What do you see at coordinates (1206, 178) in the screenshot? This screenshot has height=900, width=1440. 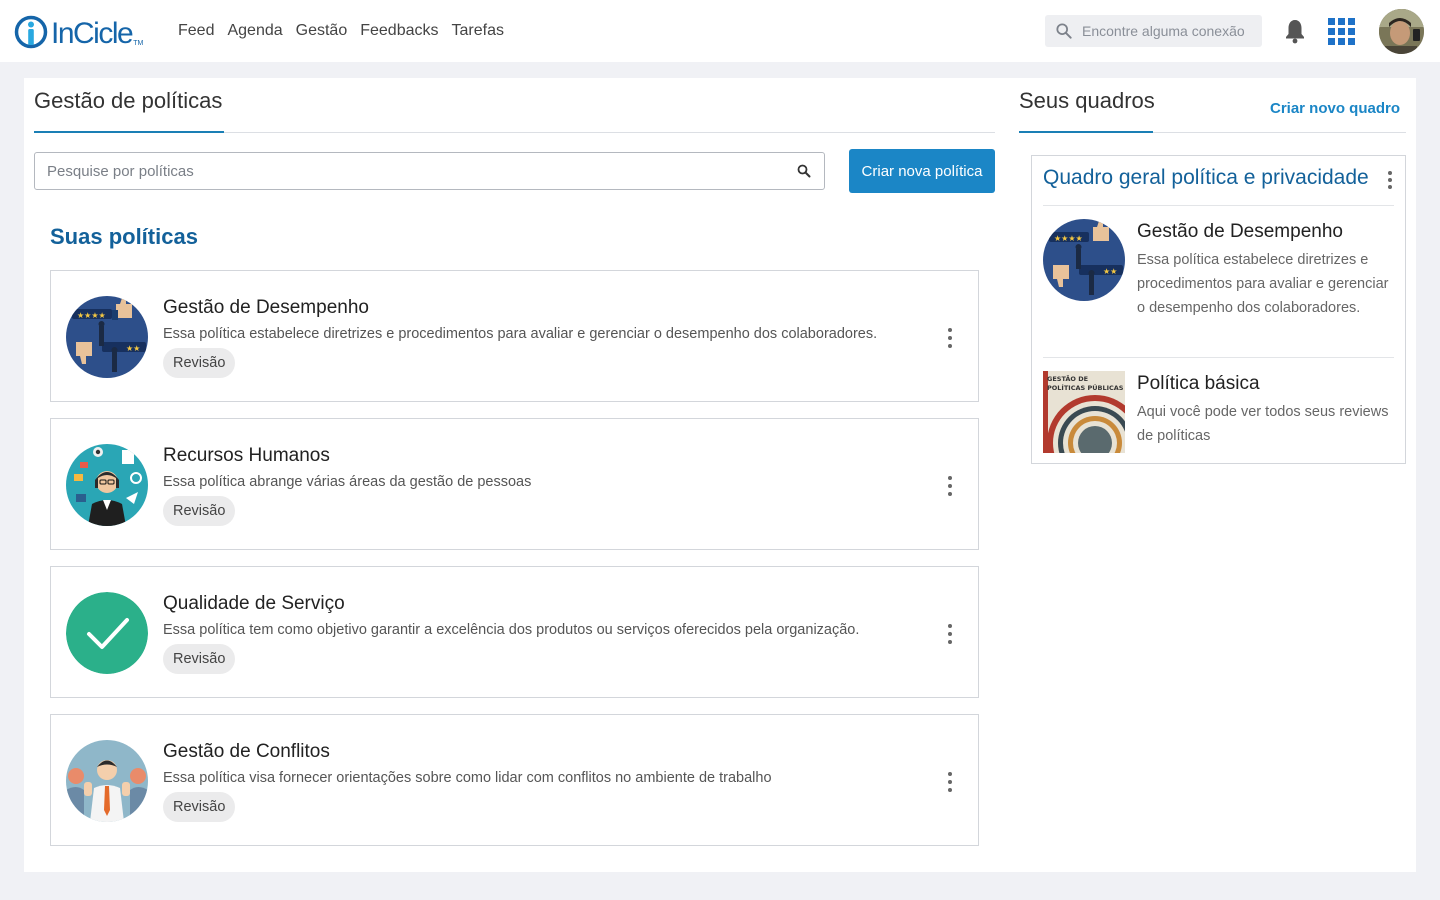 I see `board-title: Quadro geral política e privacidade` at bounding box center [1206, 178].